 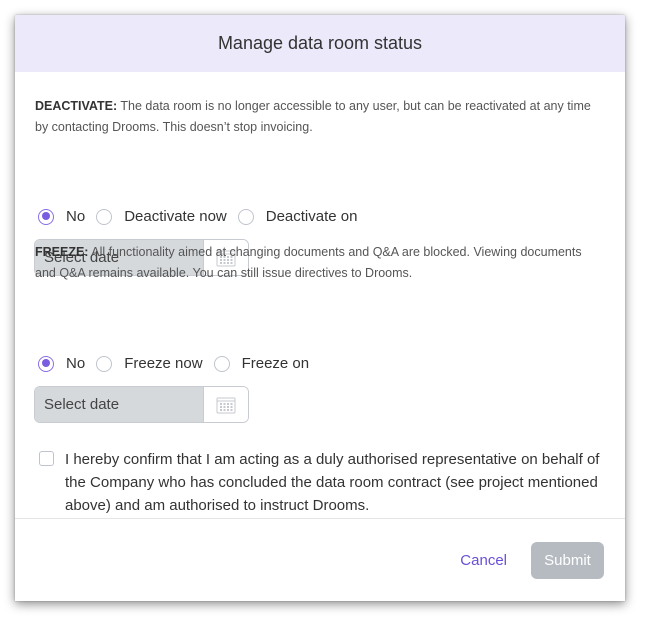 I want to click on deactivate-now-radio, so click(x=104, y=216).